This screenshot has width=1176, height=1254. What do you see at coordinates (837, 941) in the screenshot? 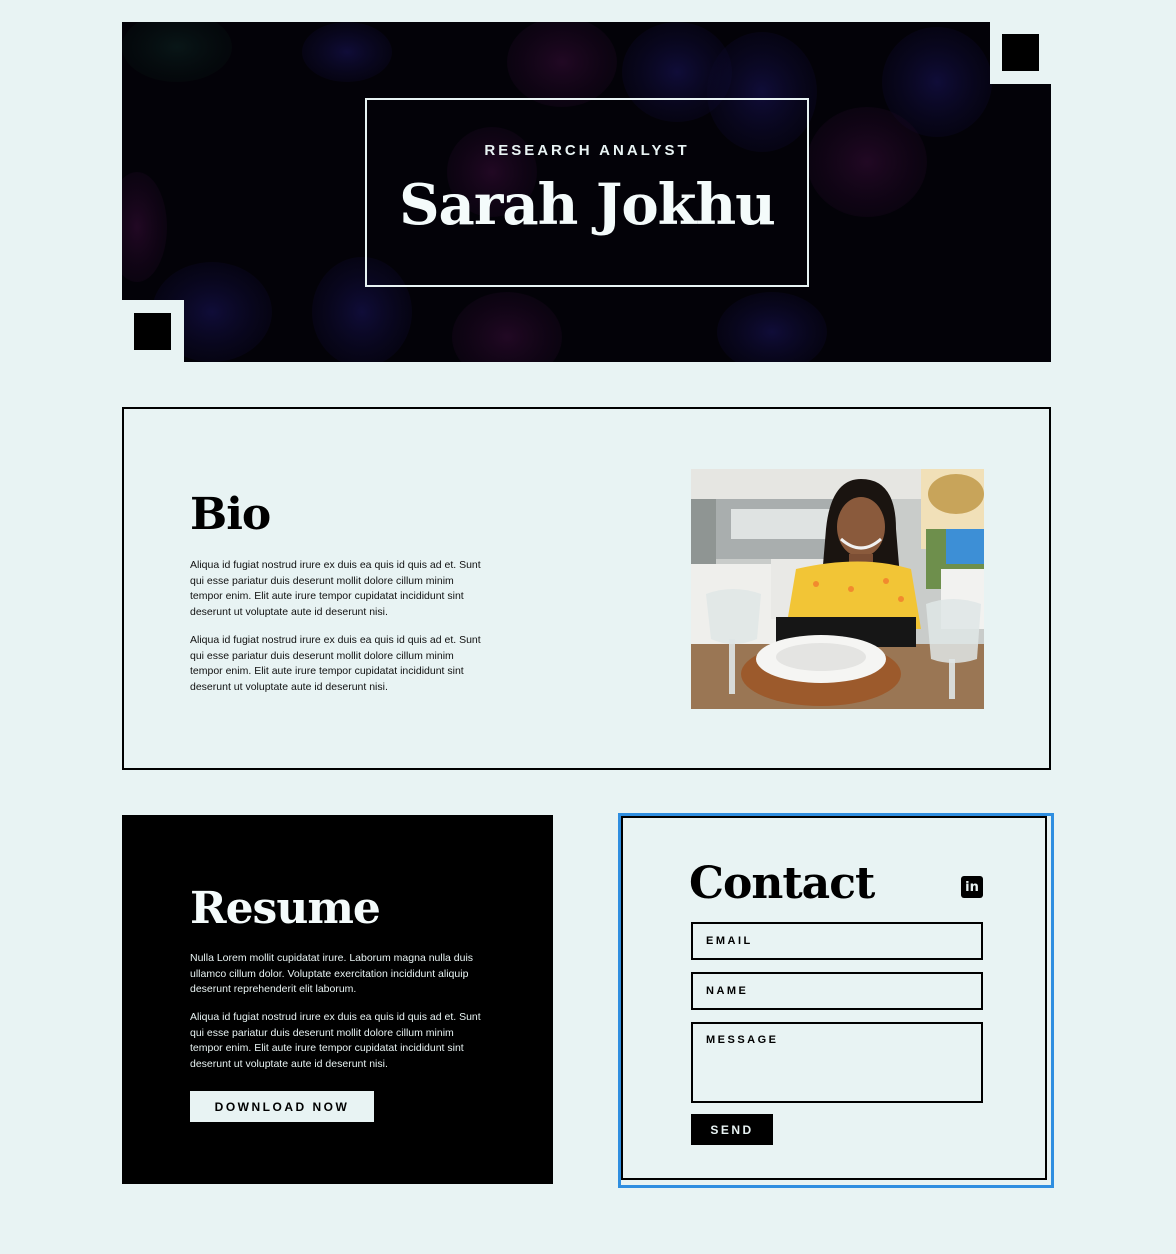
I see `email-field: EMAIL` at bounding box center [837, 941].